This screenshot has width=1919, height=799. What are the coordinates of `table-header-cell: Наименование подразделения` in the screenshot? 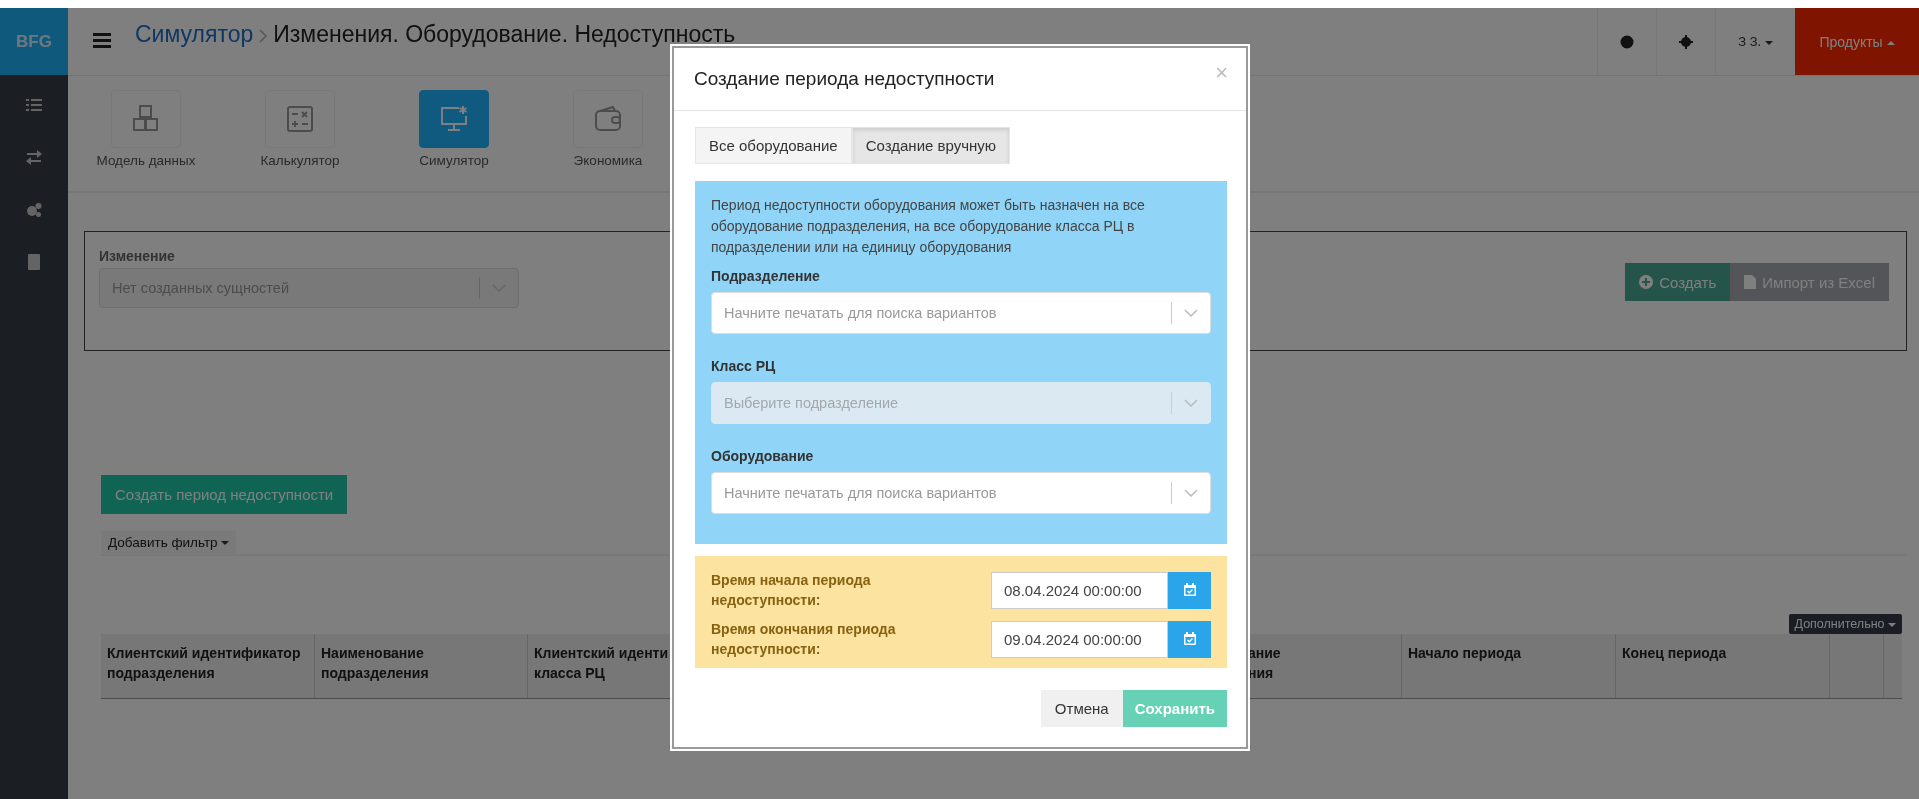 It's located at (421, 666).